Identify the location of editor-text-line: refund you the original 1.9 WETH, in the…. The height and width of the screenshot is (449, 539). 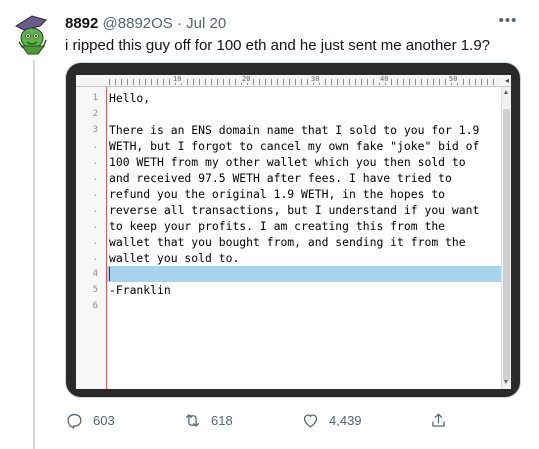
(277, 194).